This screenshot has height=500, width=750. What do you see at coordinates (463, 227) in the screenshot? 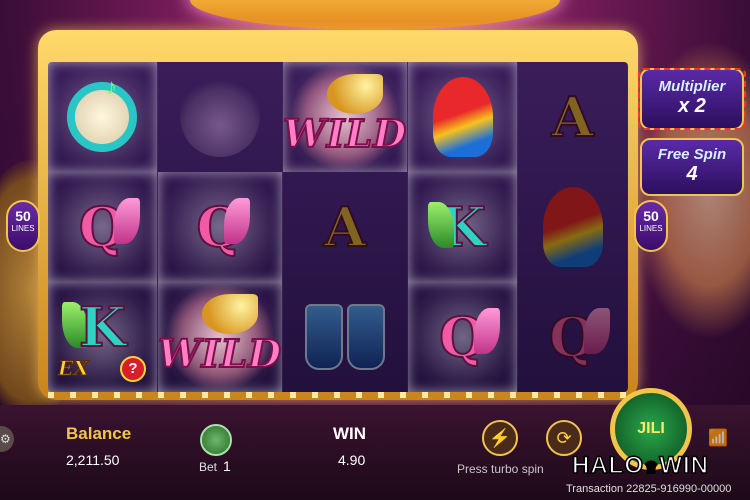
I see `reel-cell-r2-c4: K` at bounding box center [463, 227].